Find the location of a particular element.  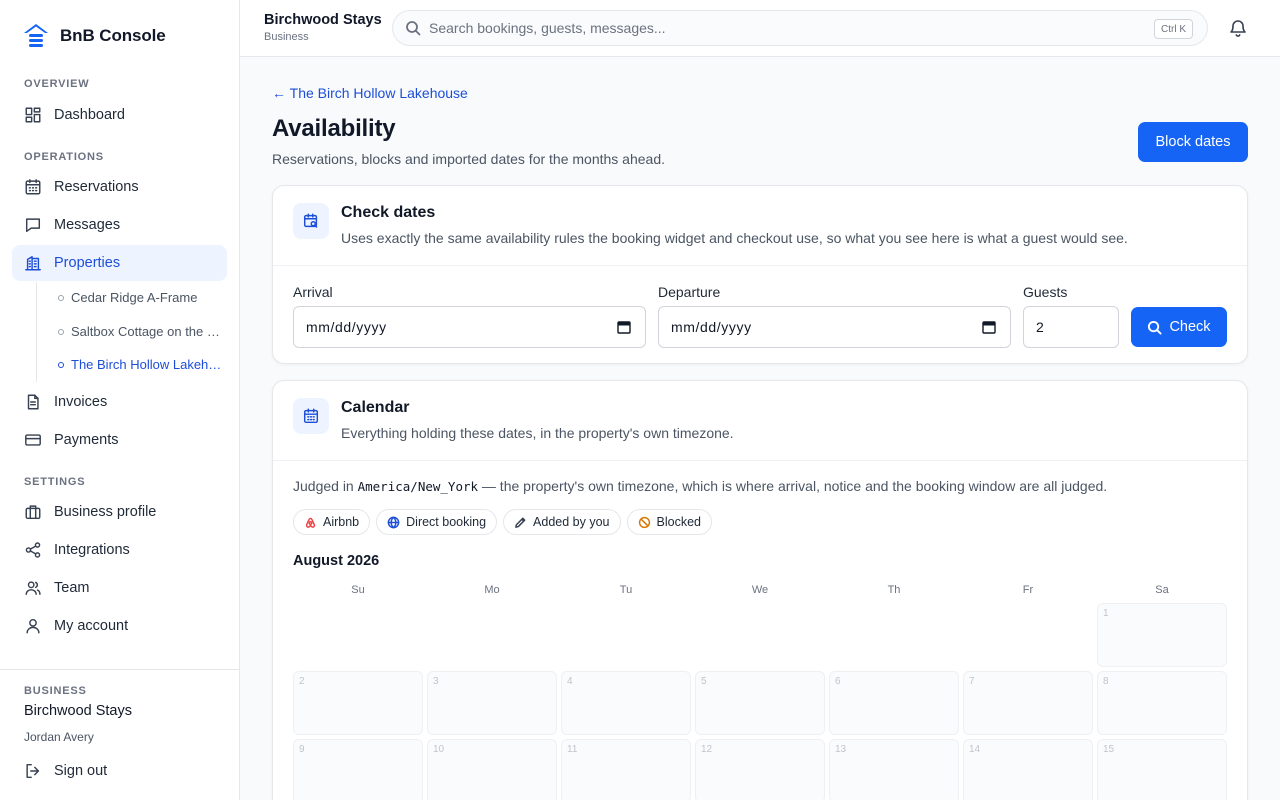

page-title: Availability is located at coordinates (334, 128).